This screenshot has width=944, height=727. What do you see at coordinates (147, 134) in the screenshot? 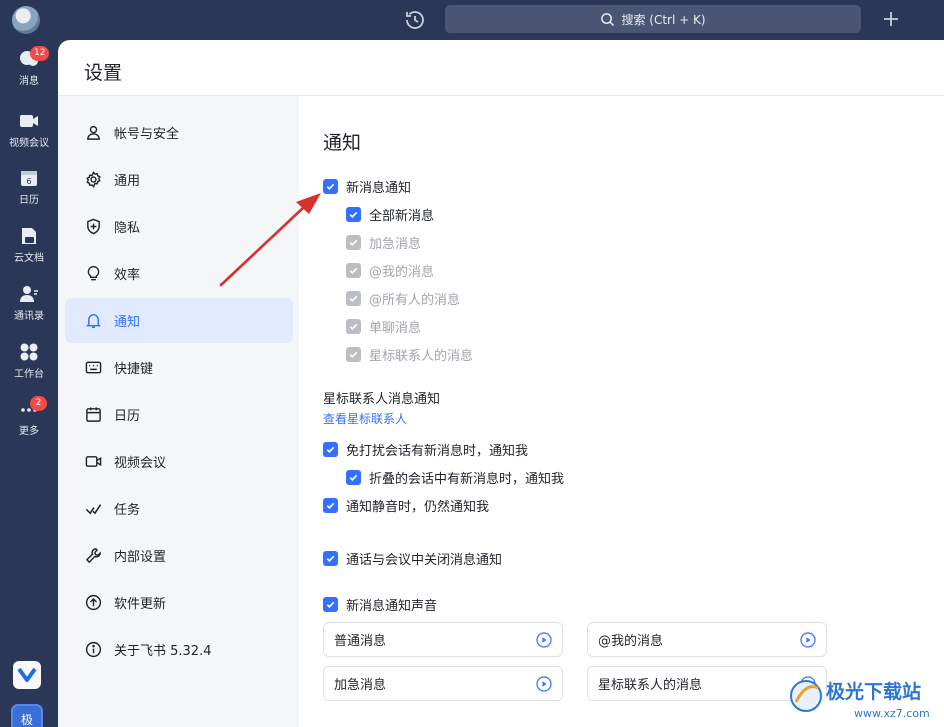
I see `nav-label: 帐号与安全` at bounding box center [147, 134].